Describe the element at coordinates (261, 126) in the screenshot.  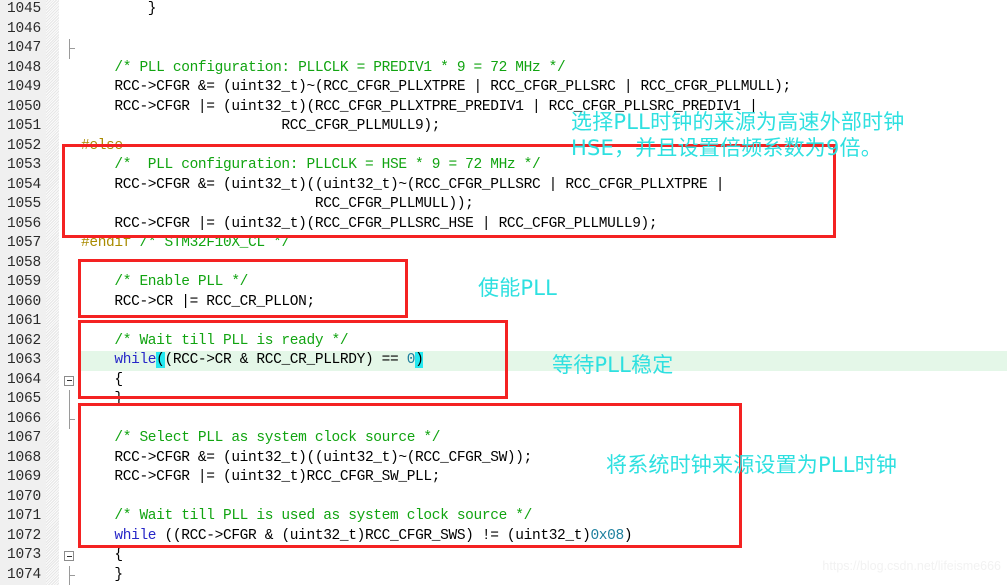
I see `code-token: RCC_CFGR_PLLMULL9);` at that location.